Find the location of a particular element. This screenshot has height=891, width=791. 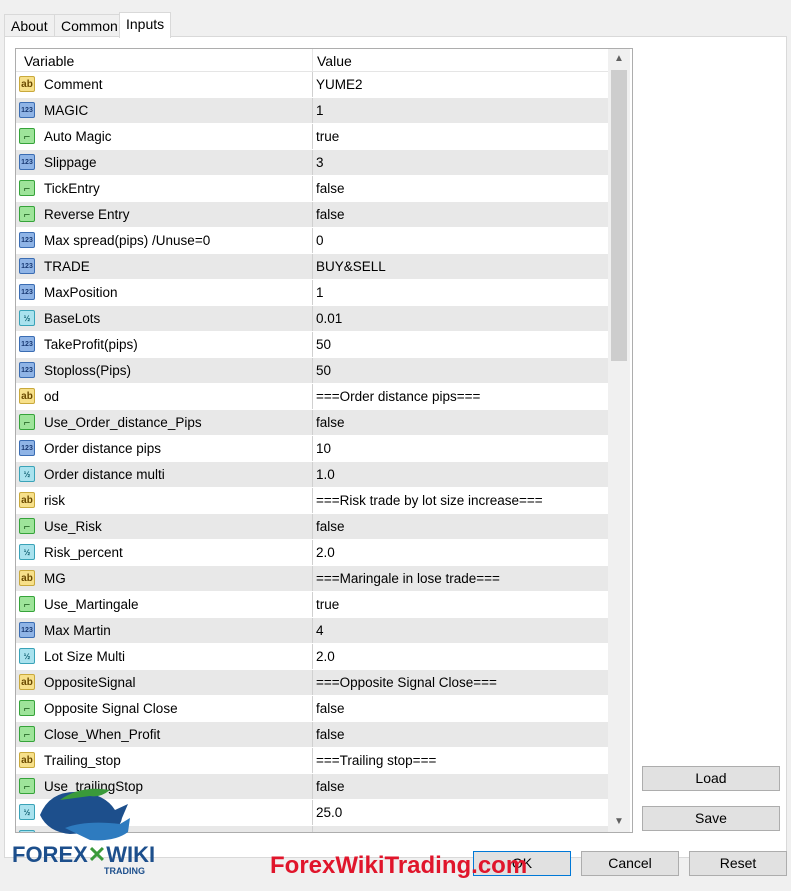

variable-value: YUME2 is located at coordinates (339, 84).